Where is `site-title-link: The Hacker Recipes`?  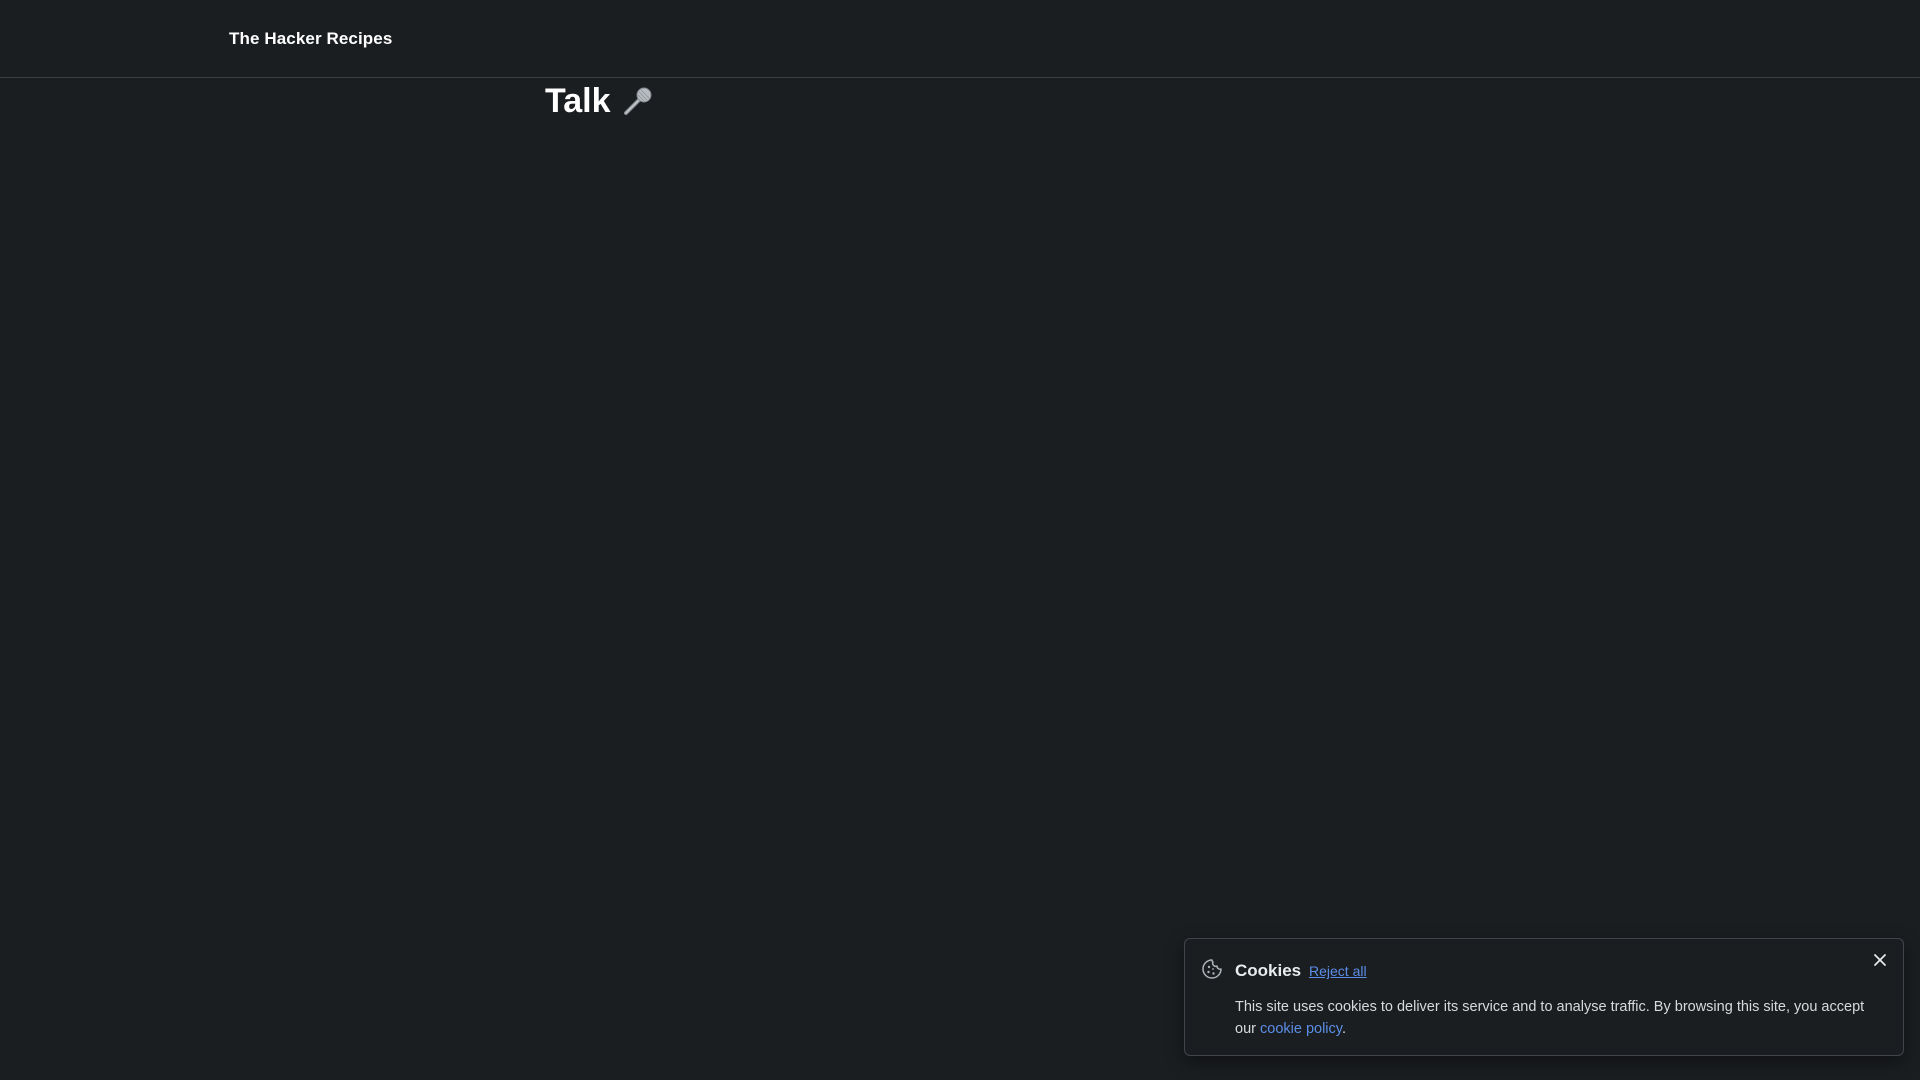
site-title-link: The Hacker Recipes is located at coordinates (310, 39).